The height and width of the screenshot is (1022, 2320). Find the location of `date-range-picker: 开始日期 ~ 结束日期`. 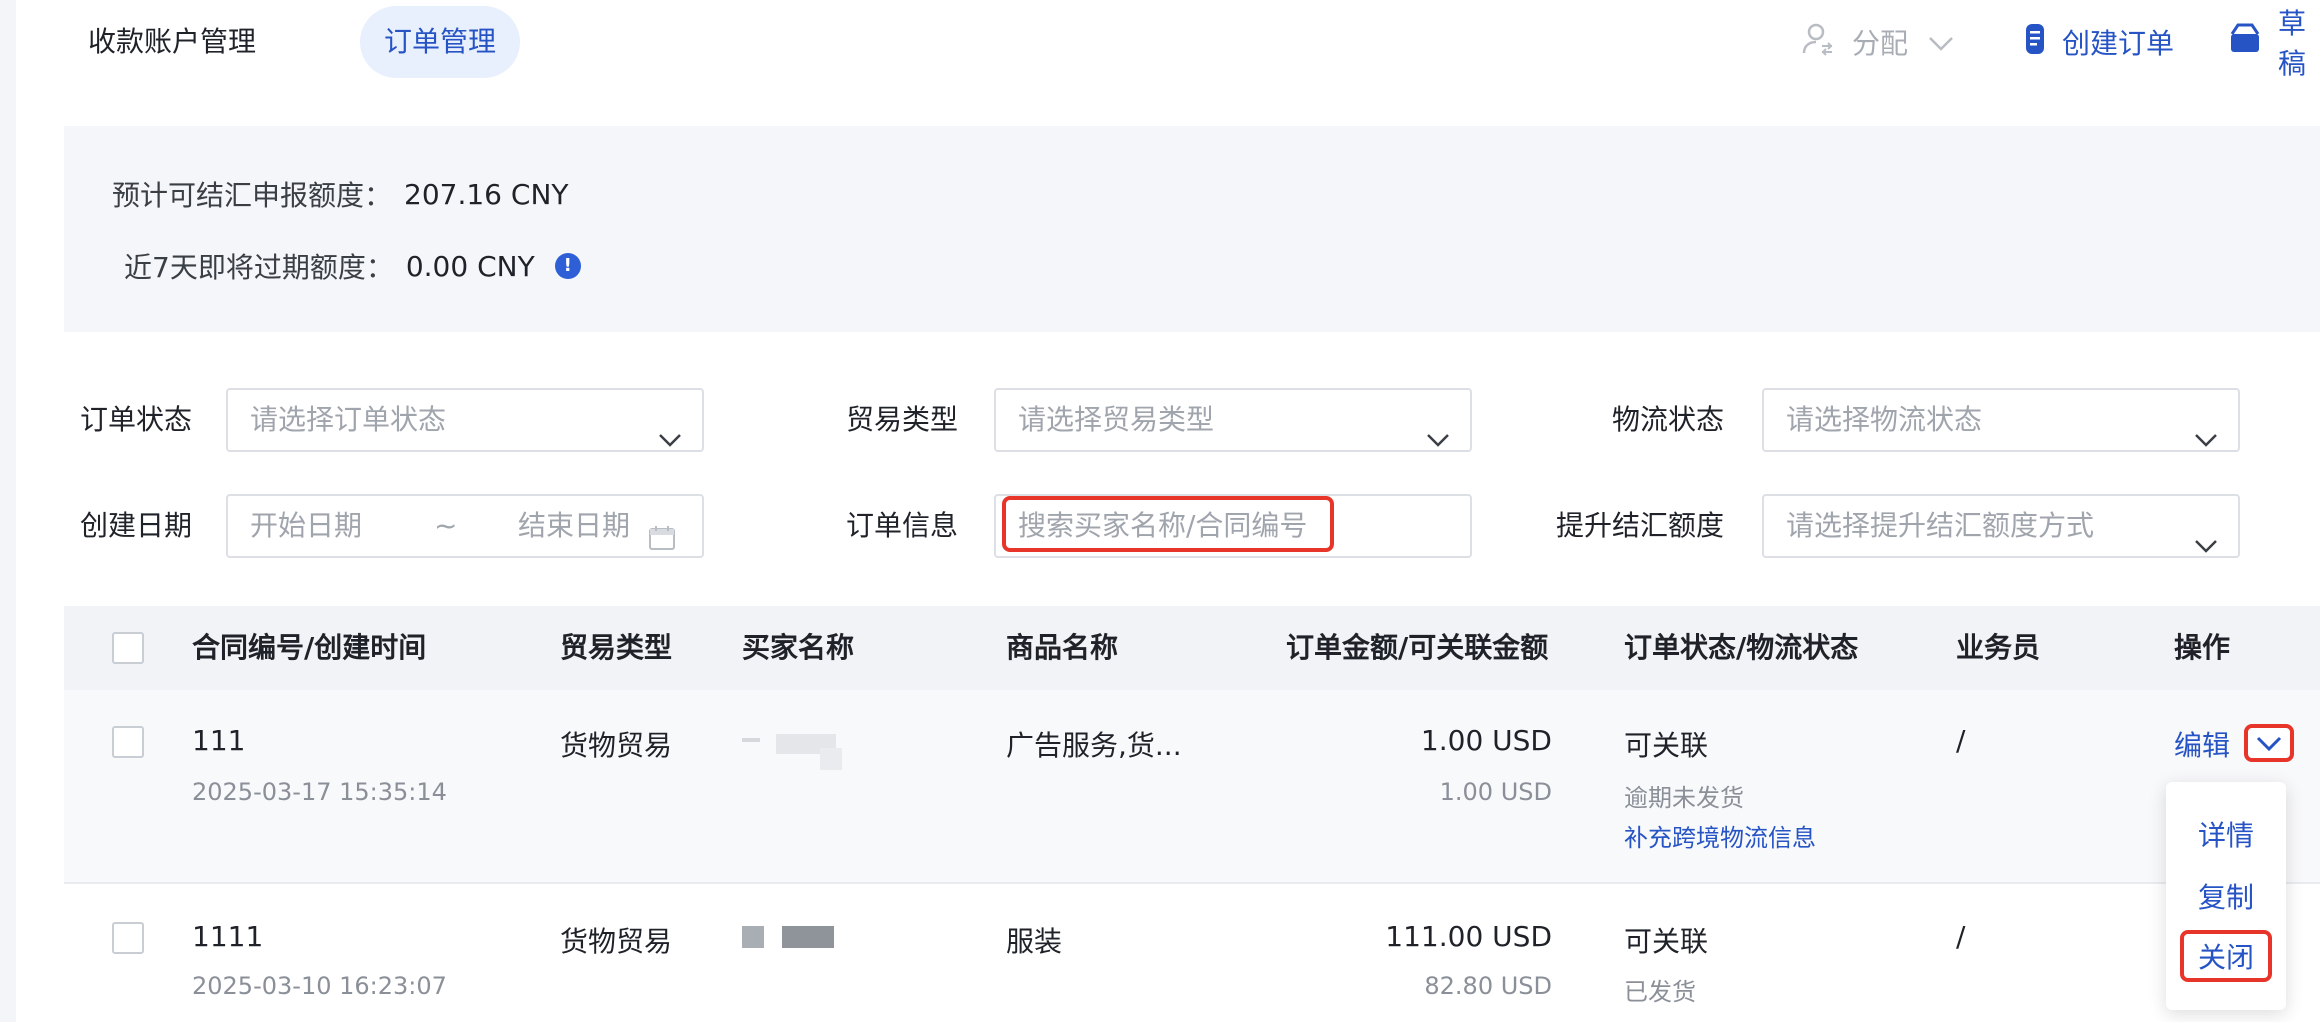

date-range-picker: 开始日期 ~ 结束日期 is located at coordinates (465, 526).